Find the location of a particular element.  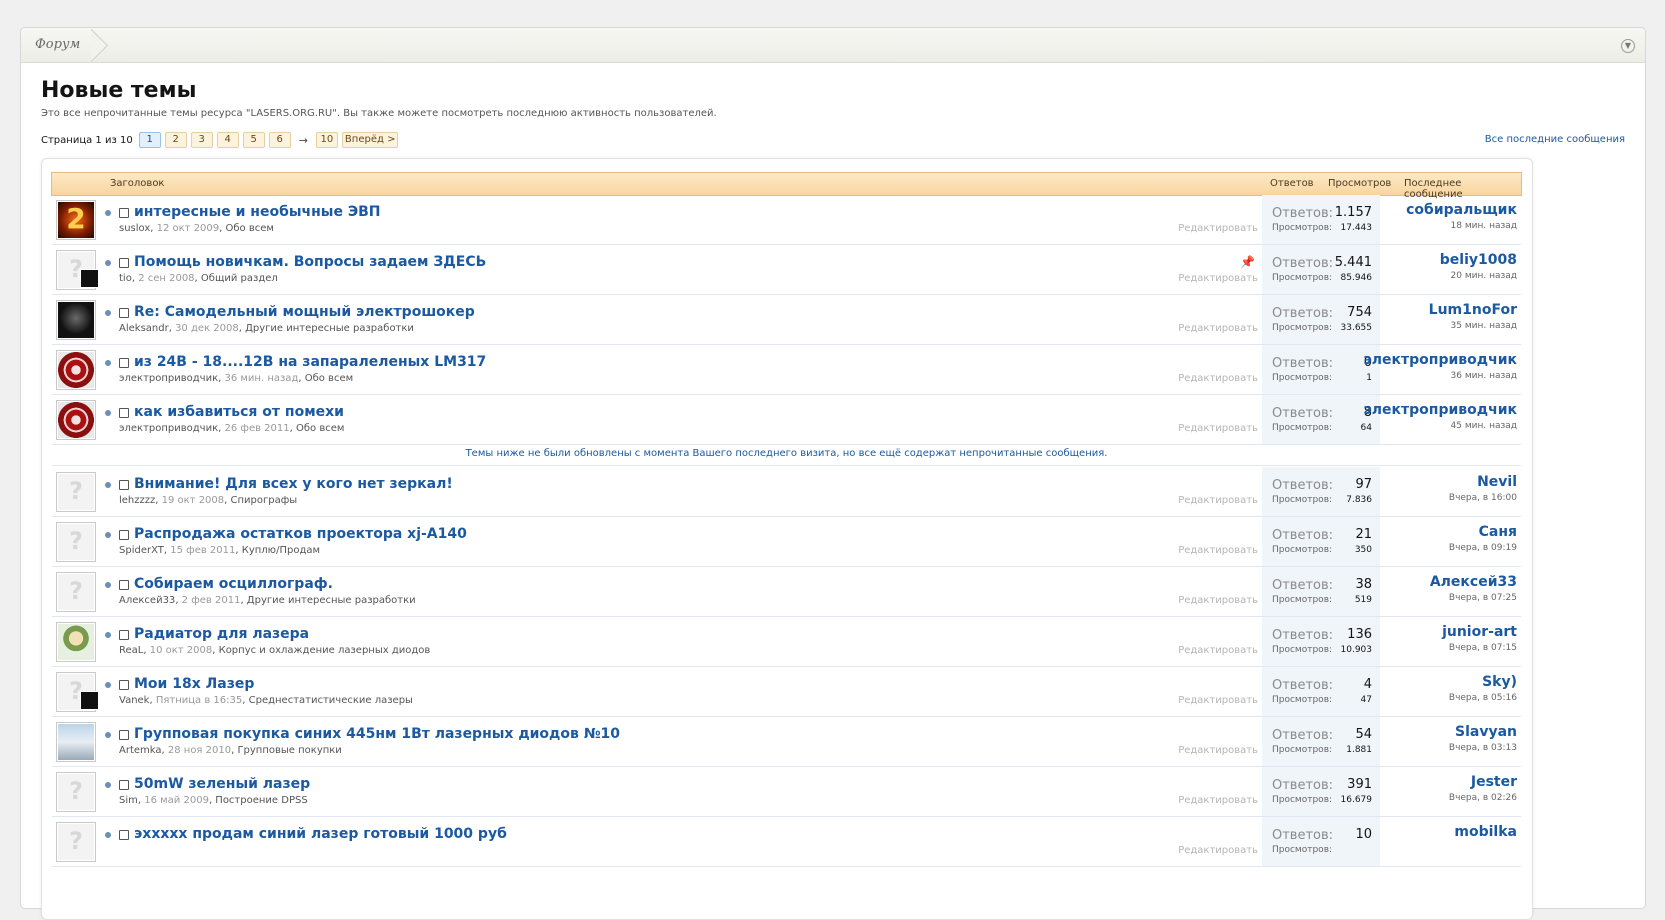

thread-date: 28 ноя 2010 is located at coordinates (199, 750).